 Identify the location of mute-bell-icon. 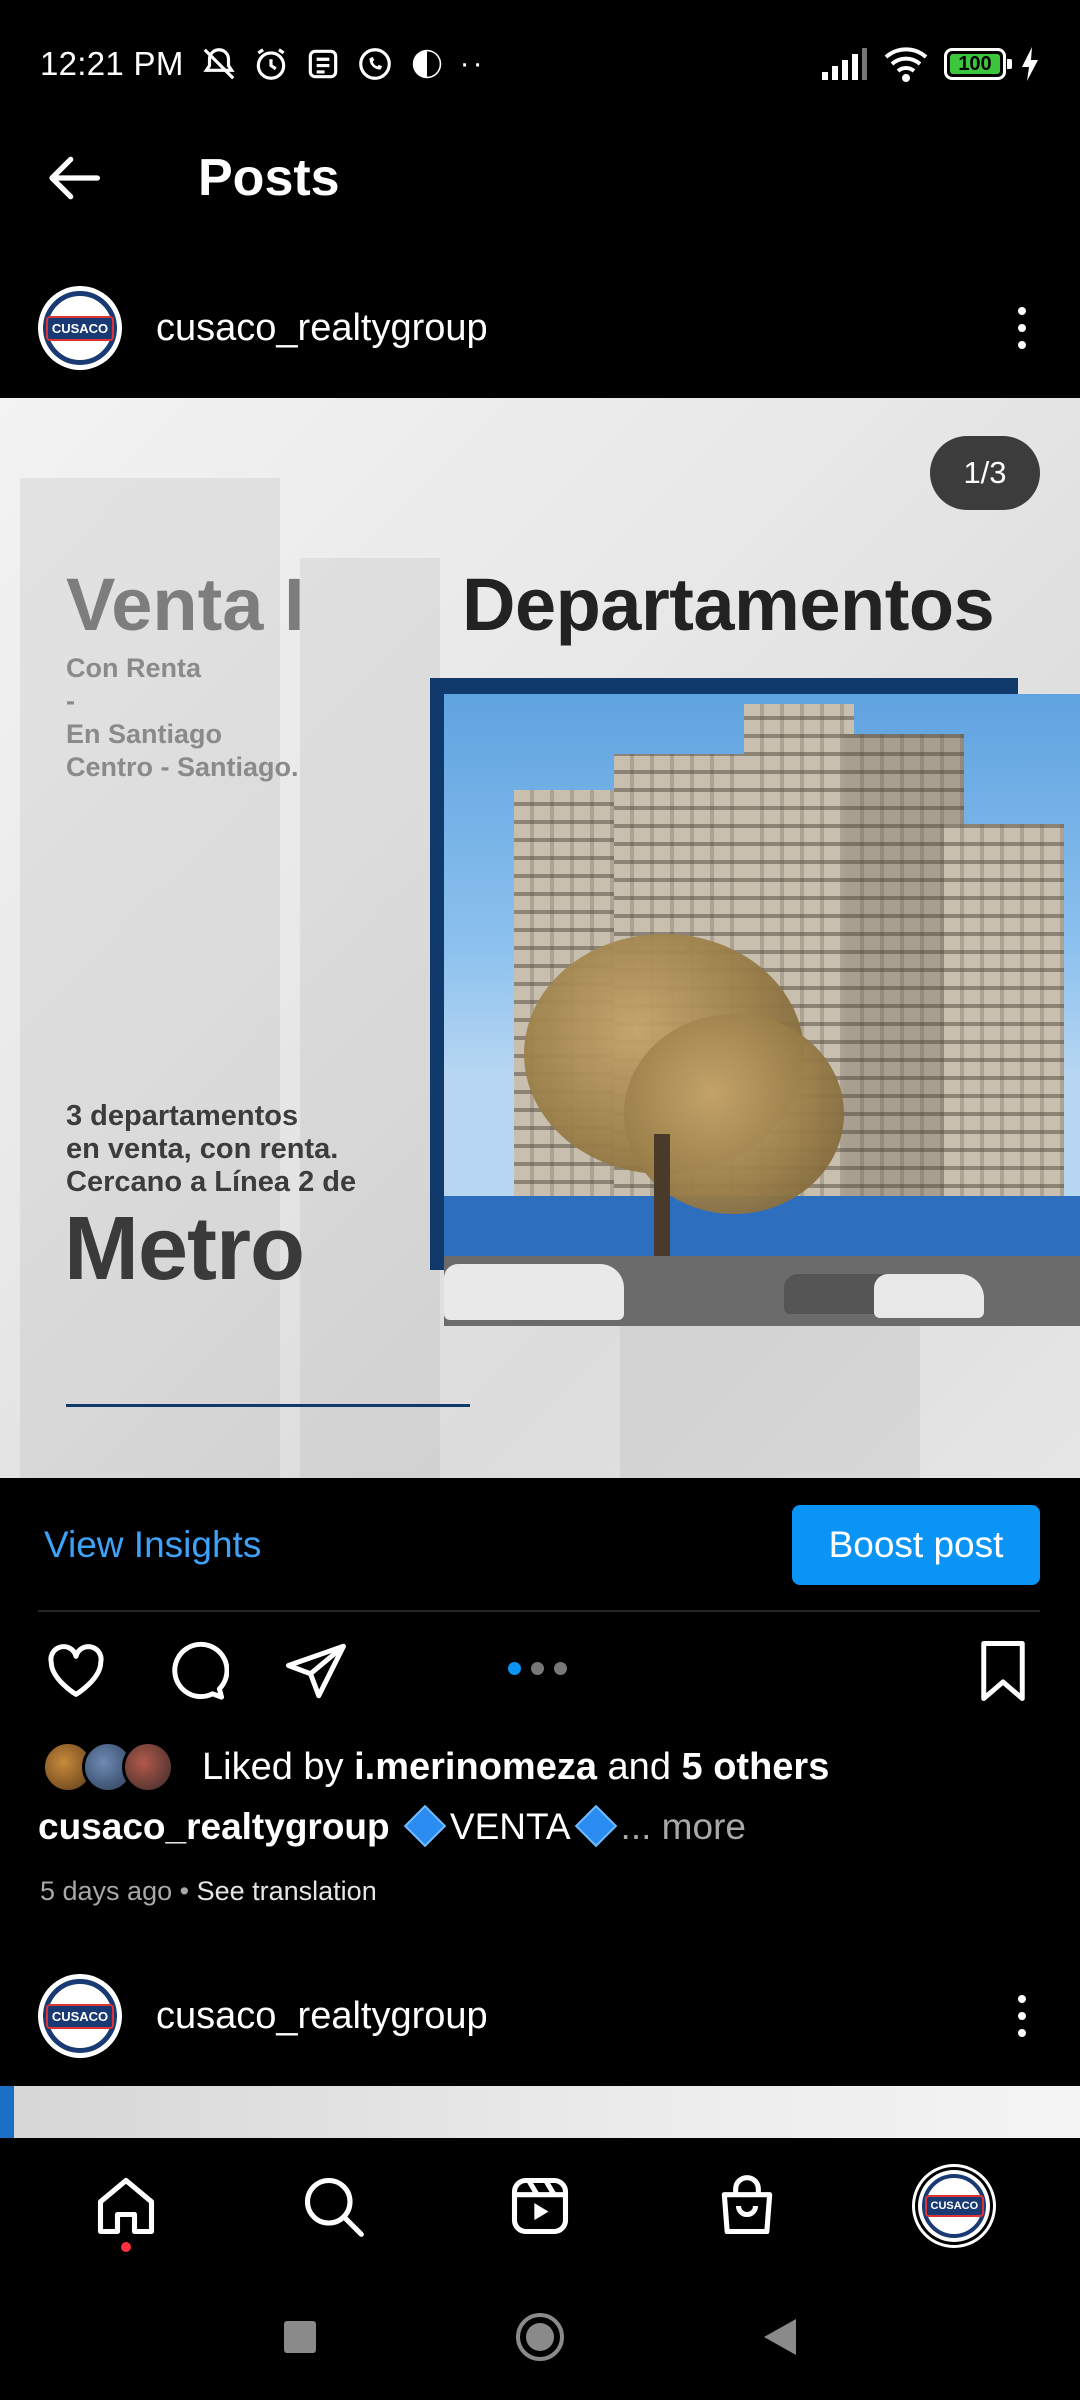
(219, 64).